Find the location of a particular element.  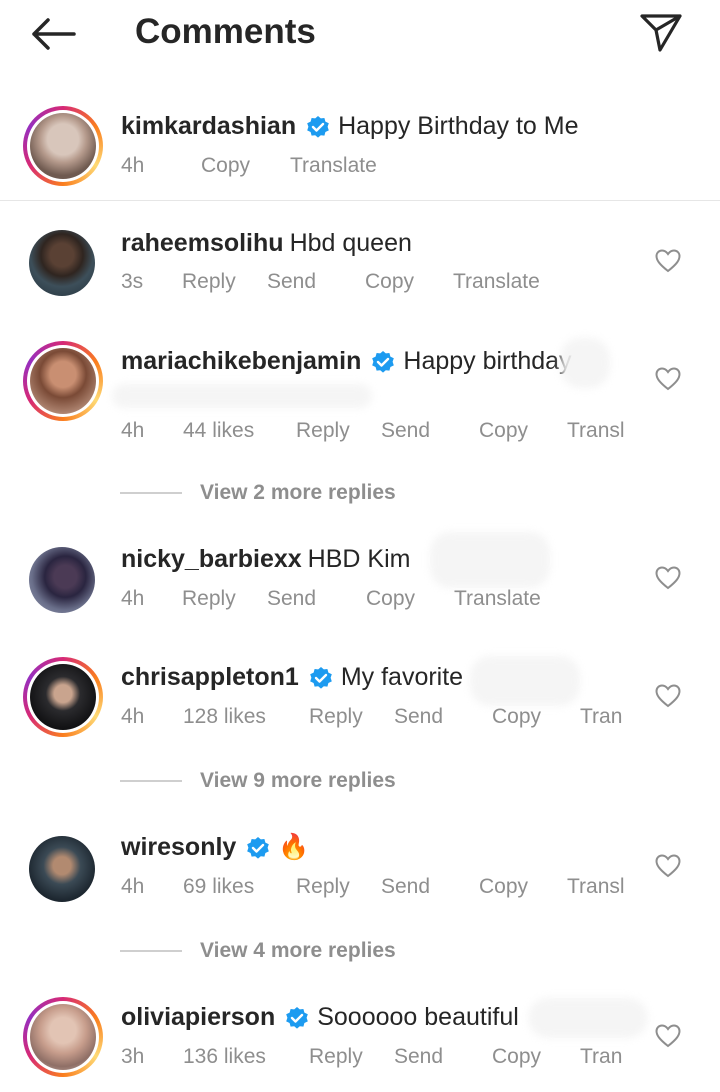

likes-count: 136 likes is located at coordinates (224, 1057).